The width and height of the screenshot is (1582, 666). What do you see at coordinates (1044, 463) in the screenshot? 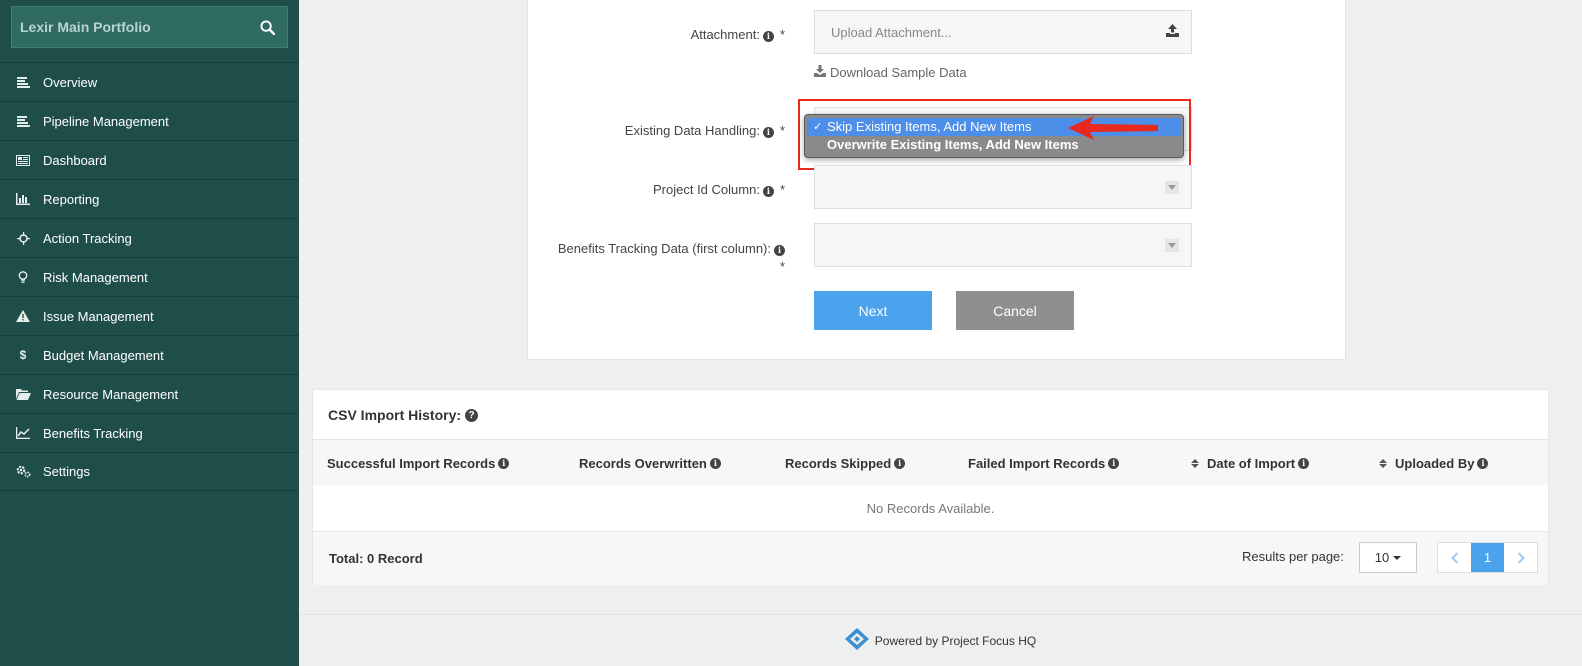
I see `column-failed-import: Failed Import Records i` at bounding box center [1044, 463].